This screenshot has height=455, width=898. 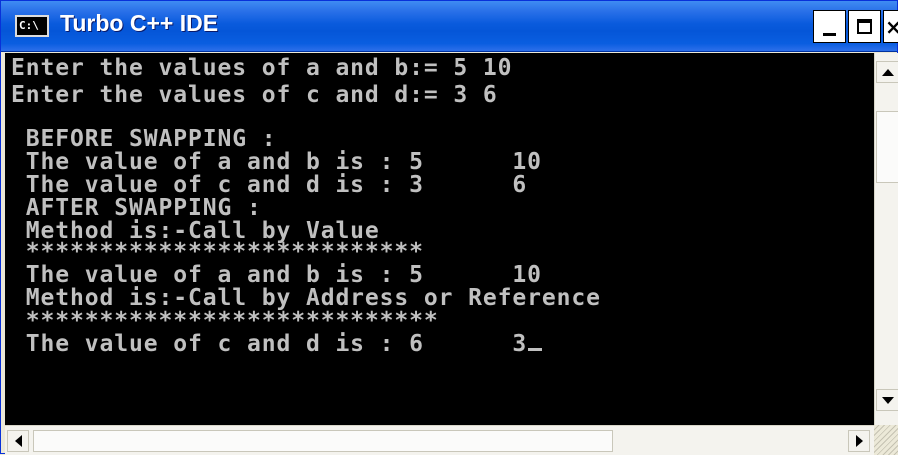 I want to click on console-line: ****************************, so click(x=225, y=321).